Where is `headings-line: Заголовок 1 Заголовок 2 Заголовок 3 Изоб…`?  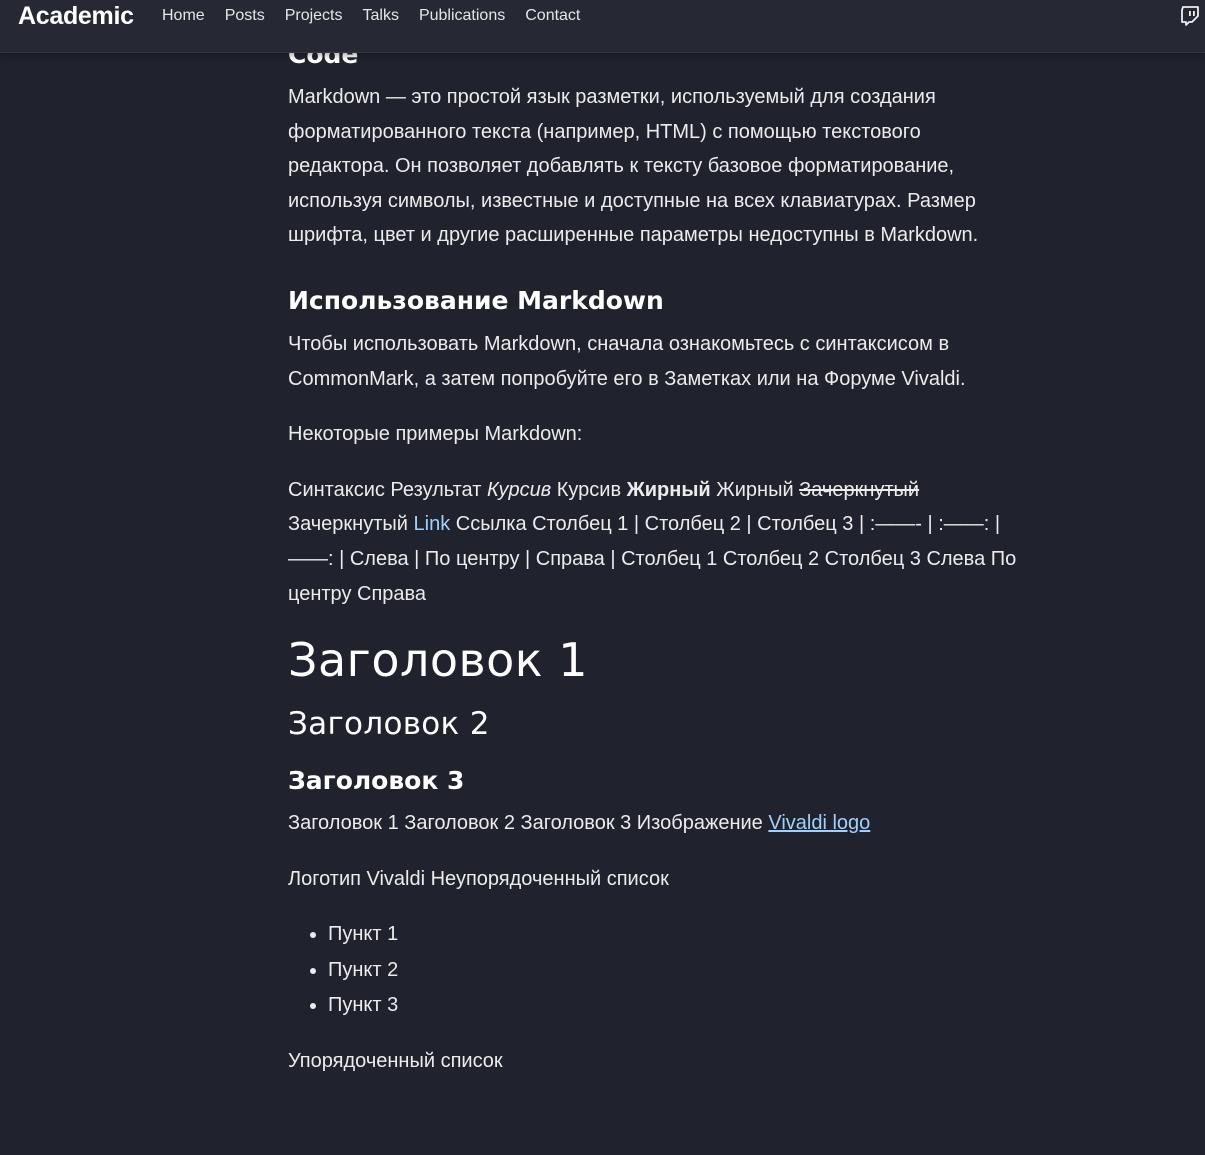
headings-line: Заголовок 1 Заголовок 2 Заголовок 3 Изоб… is located at coordinates (653, 823).